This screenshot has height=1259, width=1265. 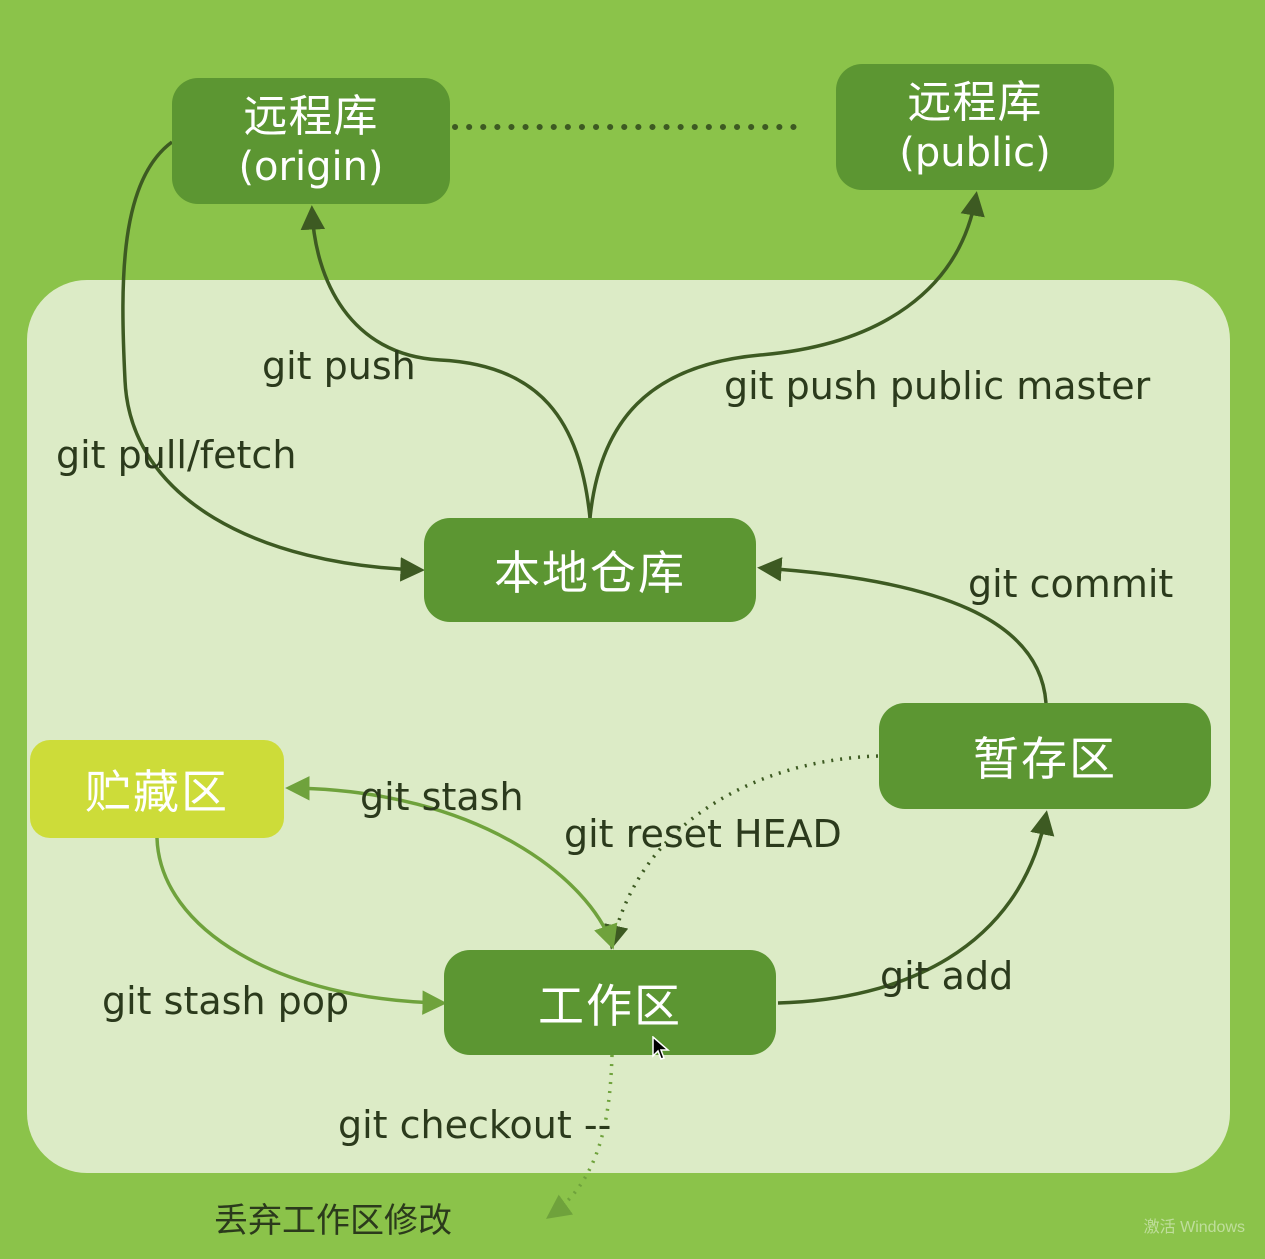 I want to click on node-origin-subtitle: (origin), so click(x=311, y=167).